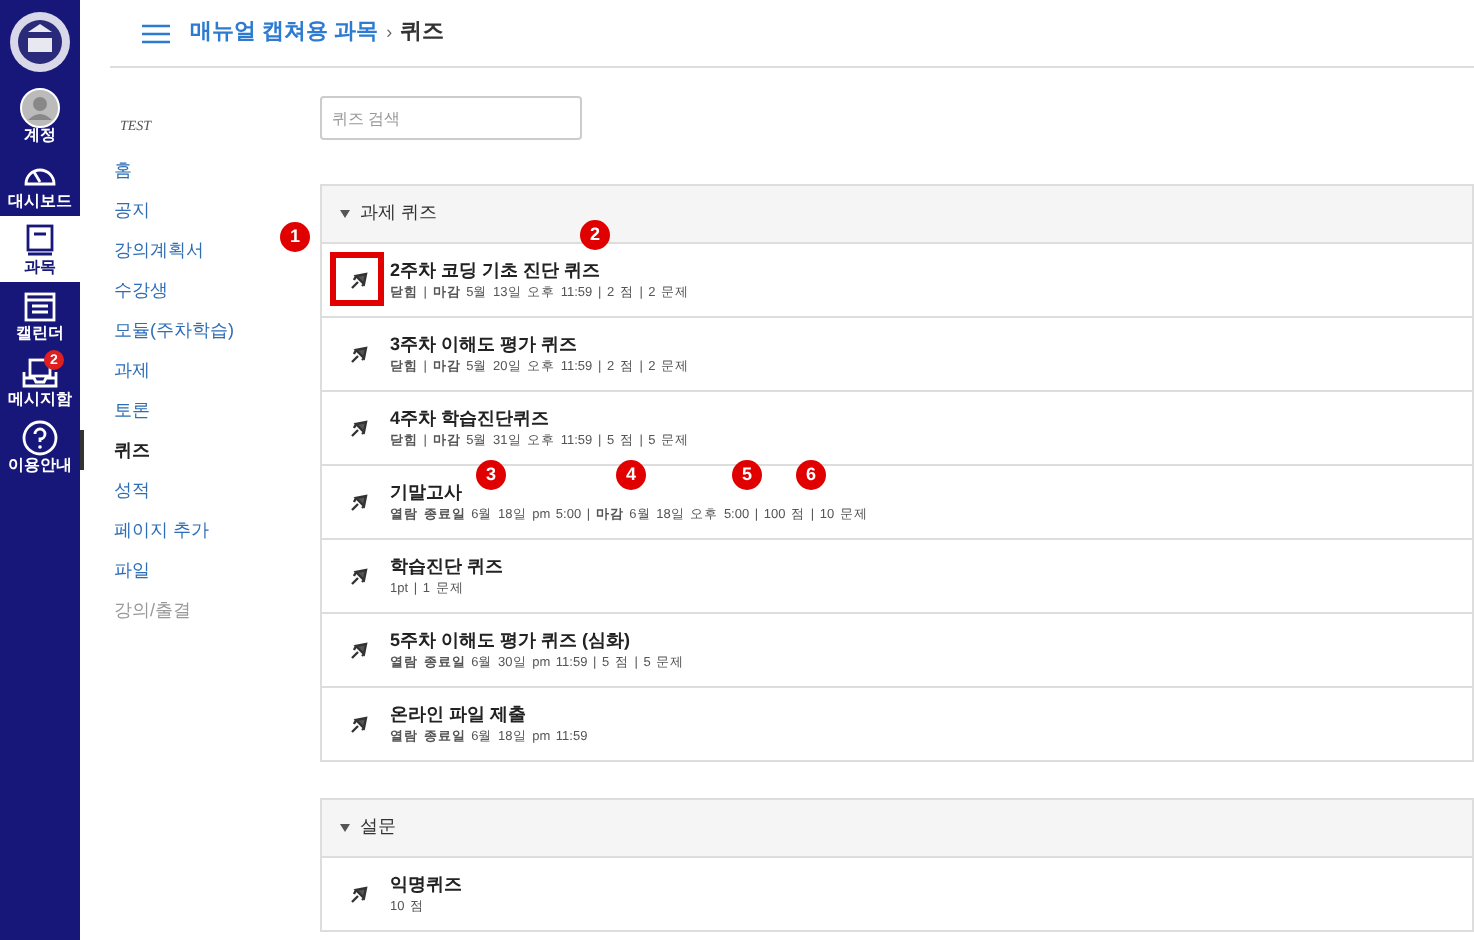  Describe the element at coordinates (40, 400) in the screenshot. I see `nav-label: 메시지함` at that location.